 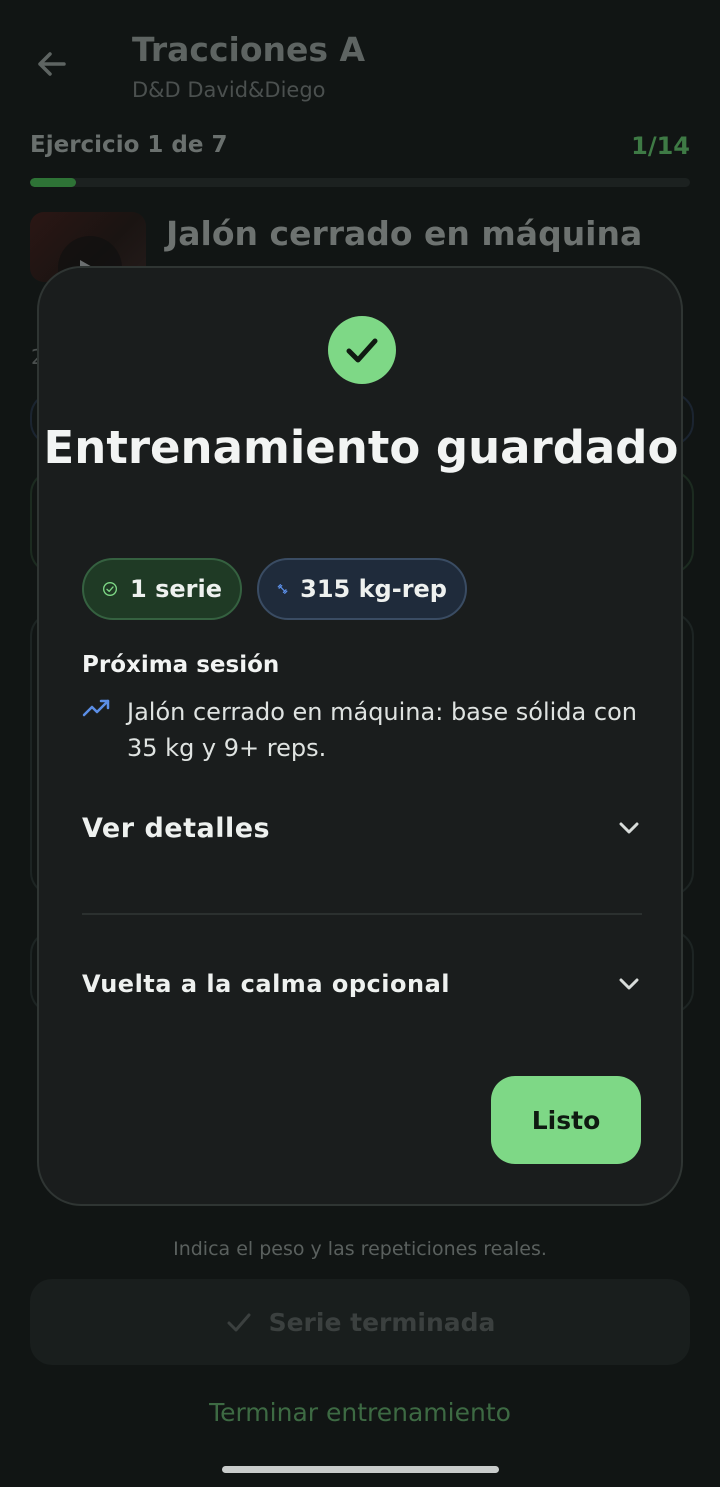 What do you see at coordinates (404, 233) in the screenshot?
I see `exercise-name: Jalón cerrado en máquina` at bounding box center [404, 233].